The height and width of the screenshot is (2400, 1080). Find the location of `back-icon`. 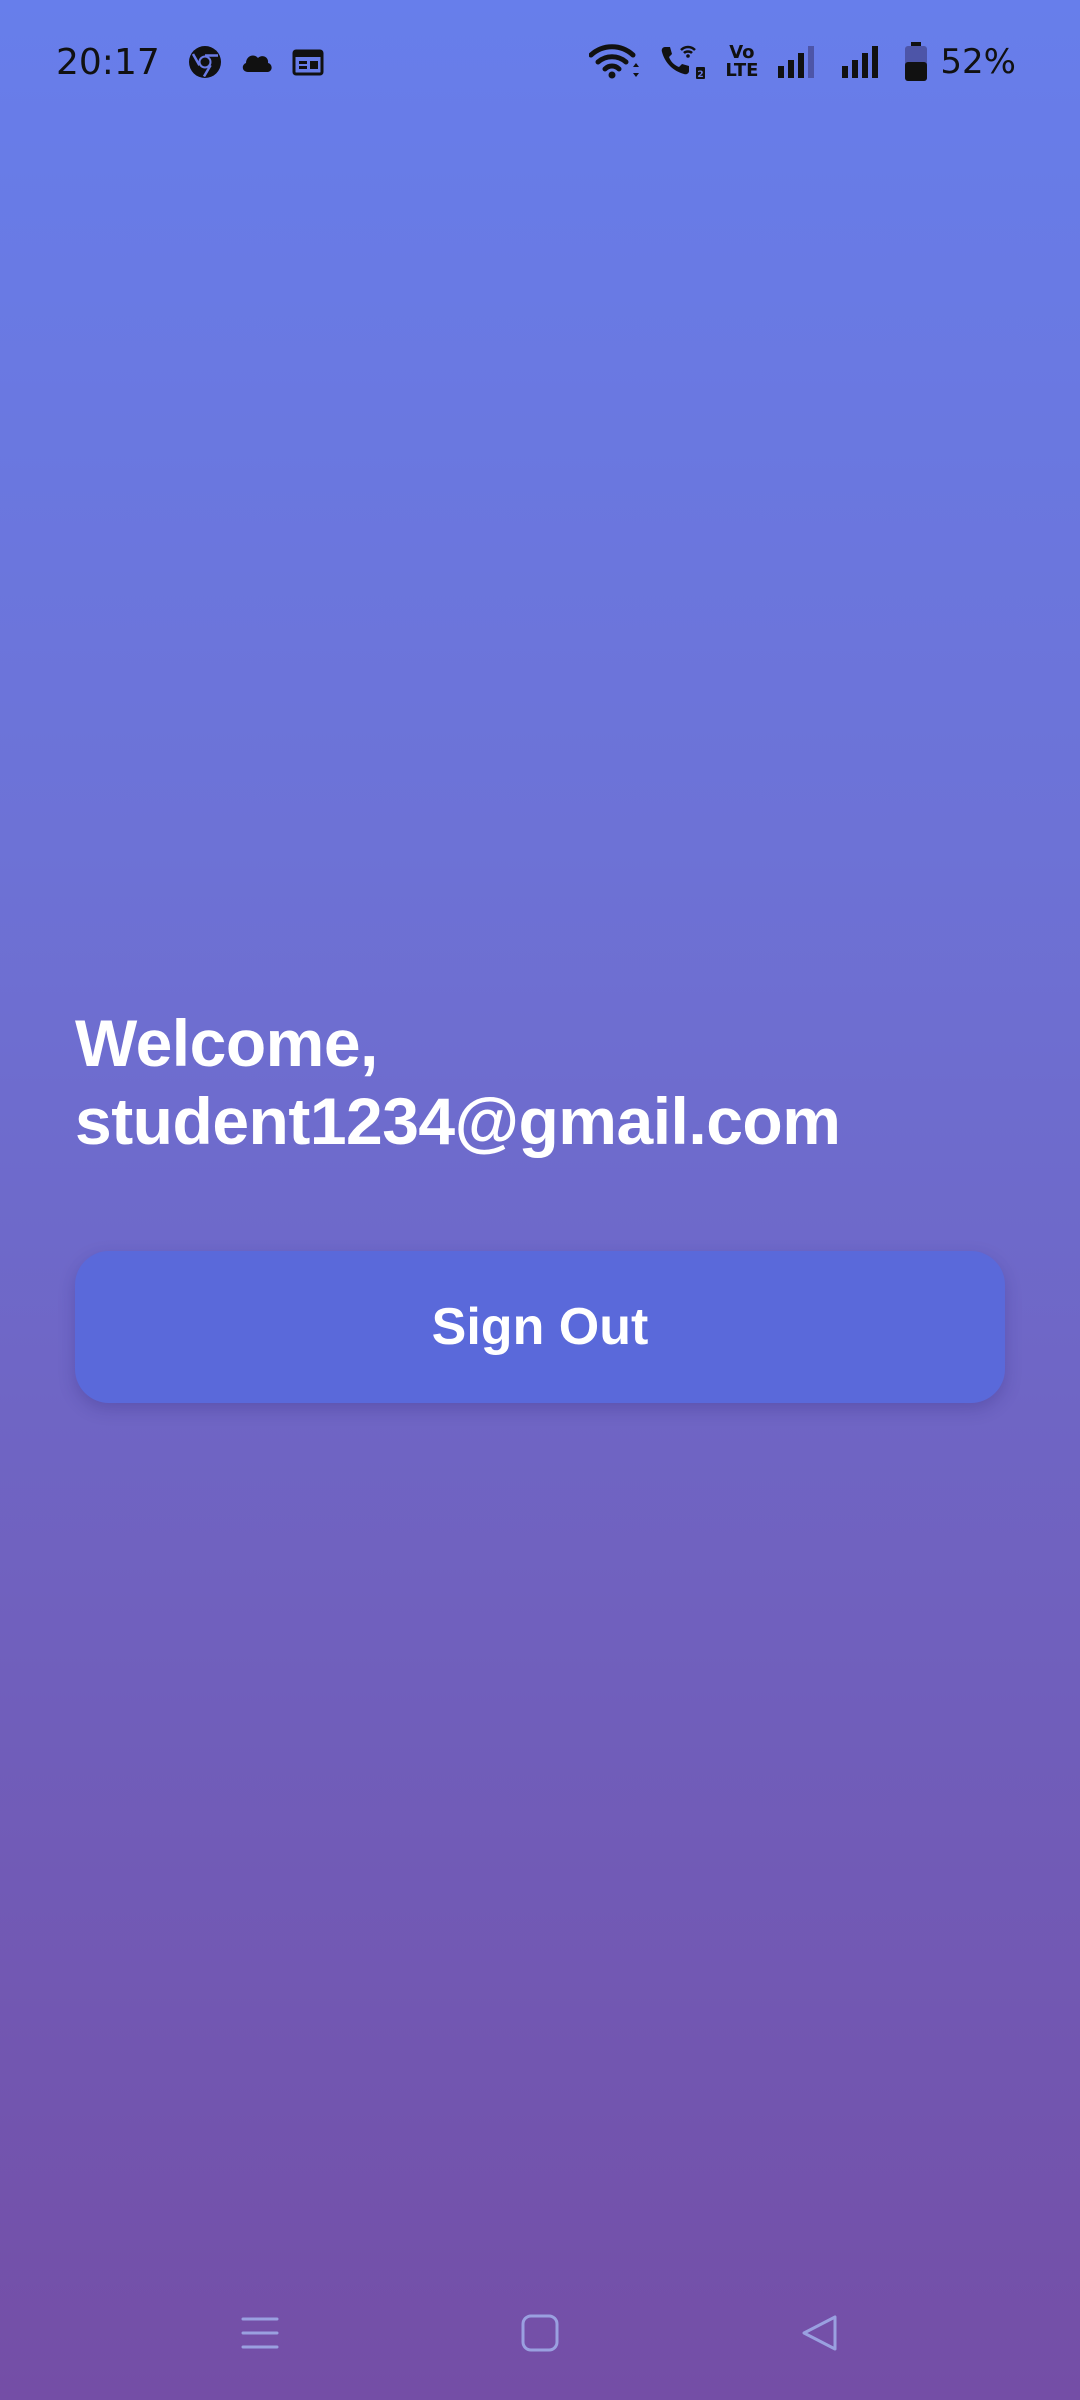

back-icon is located at coordinates (820, 2335).